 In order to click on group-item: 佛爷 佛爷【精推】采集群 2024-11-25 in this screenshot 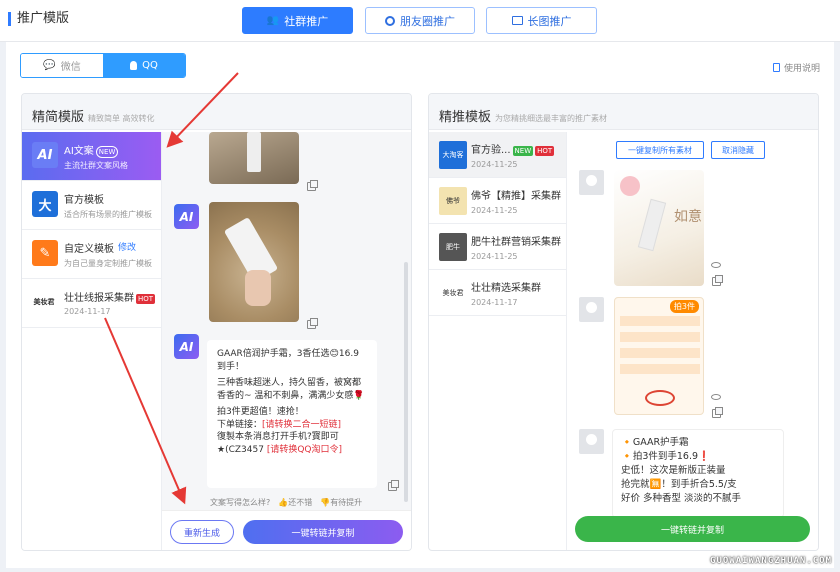, I will do `click(497, 201)`.